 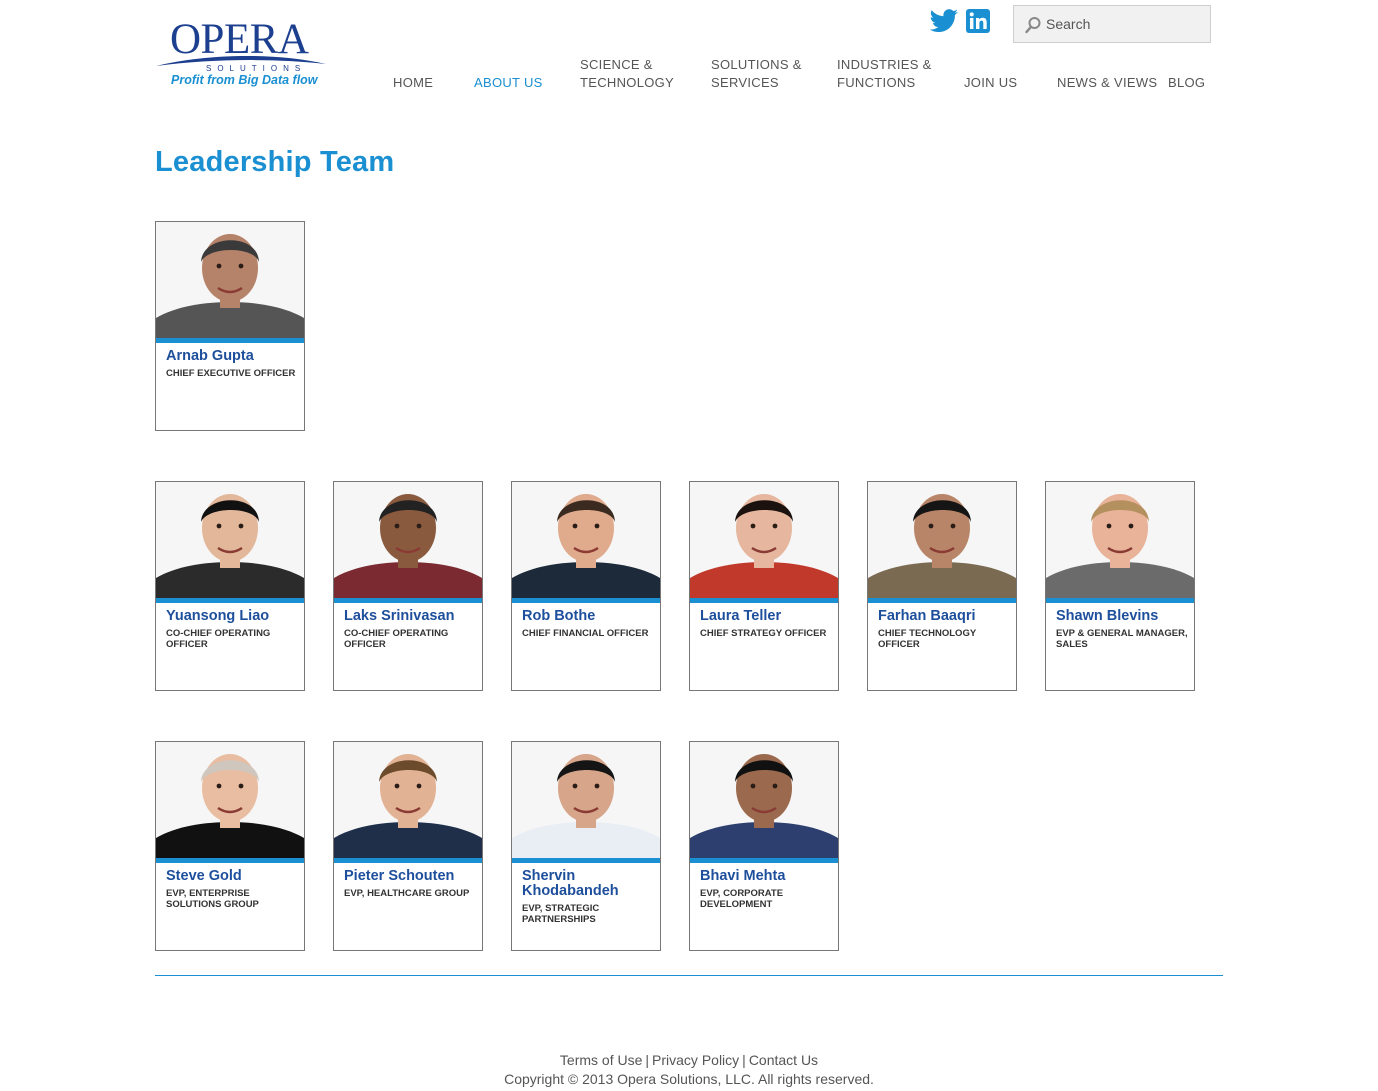 I want to click on leader-card: Pieter Schouten EVP, HEALTHCARE GROUP, so click(x=408, y=846).